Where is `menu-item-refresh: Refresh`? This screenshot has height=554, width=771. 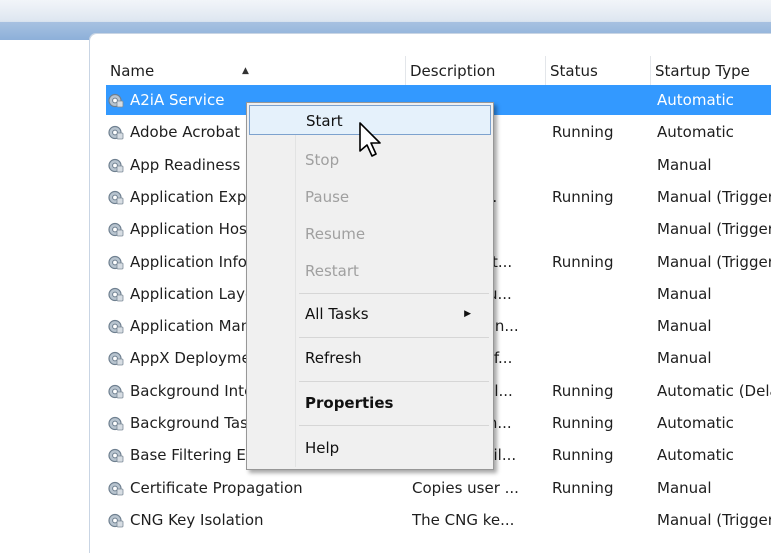 menu-item-refresh: Refresh is located at coordinates (370, 358).